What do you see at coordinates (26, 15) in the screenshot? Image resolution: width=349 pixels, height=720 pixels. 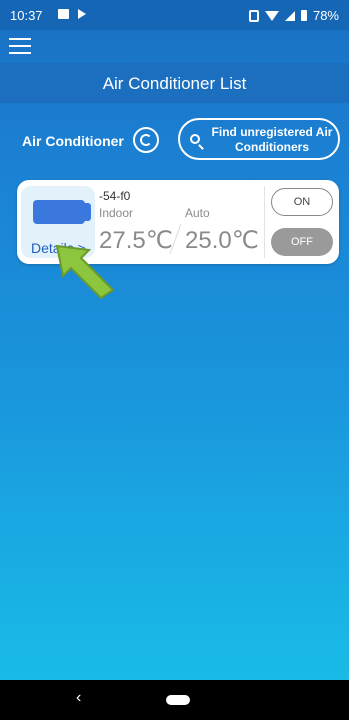 I see `status-time: 10:37` at bounding box center [26, 15].